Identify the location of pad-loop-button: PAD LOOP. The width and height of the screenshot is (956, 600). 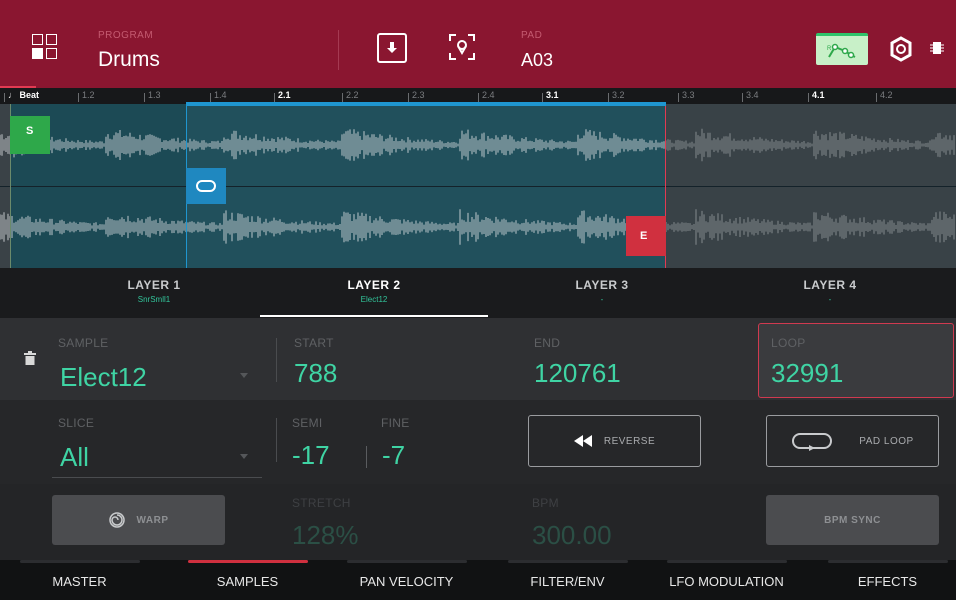
(852, 441).